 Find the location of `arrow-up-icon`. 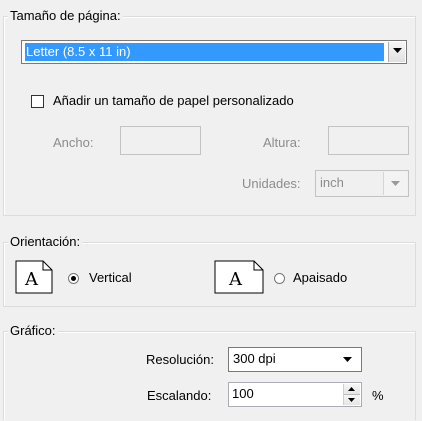

arrow-up-icon is located at coordinates (351, 389).